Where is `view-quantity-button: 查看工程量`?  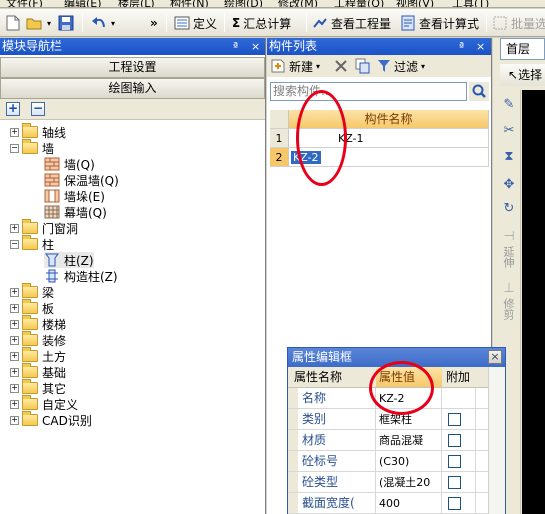
view-quantity-button: 查看工程量 is located at coordinates (351, 23).